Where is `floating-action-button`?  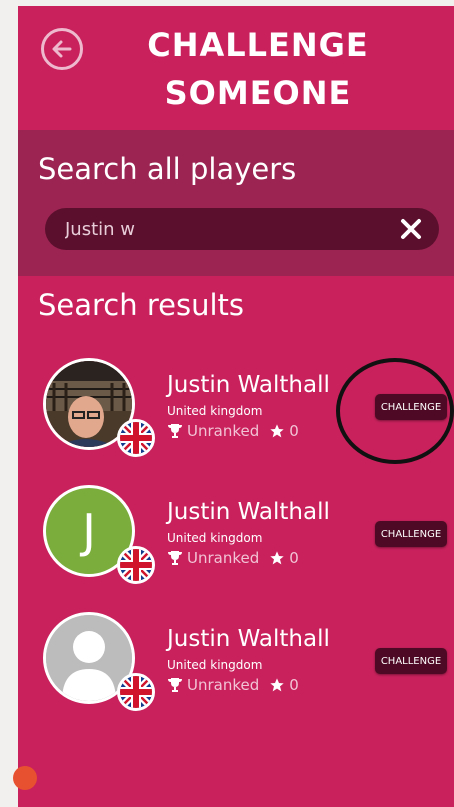 floating-action-button is located at coordinates (25, 778).